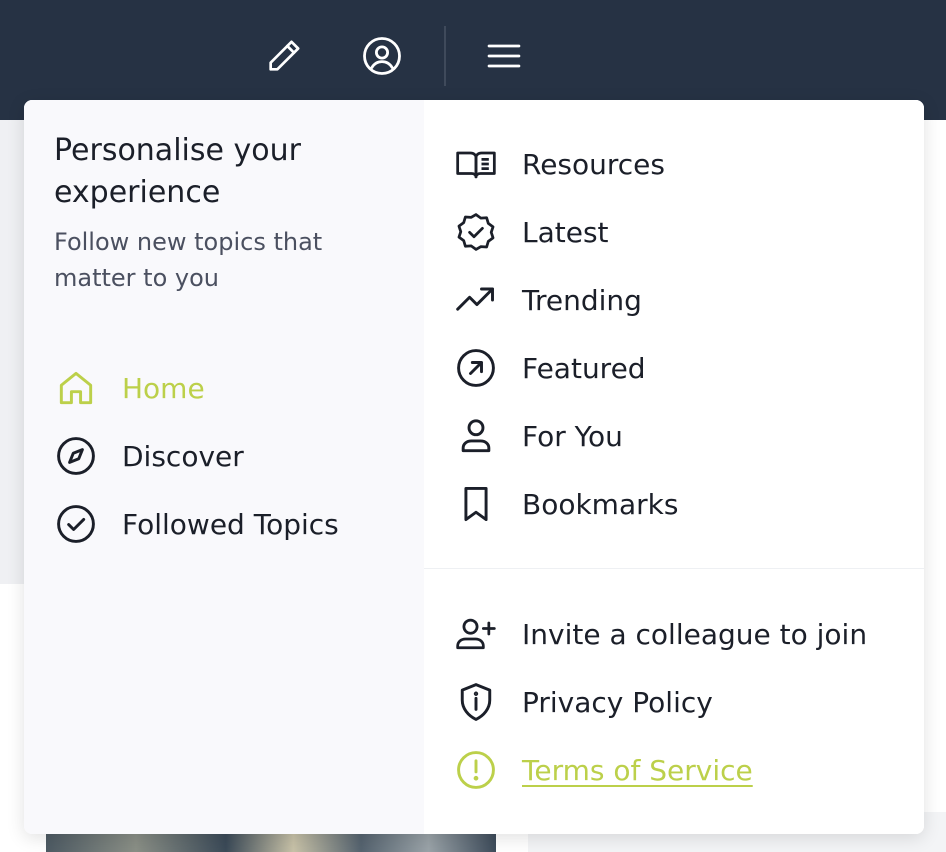 The width and height of the screenshot is (946, 852). I want to click on nav-item-latest: Latest, so click(566, 232).